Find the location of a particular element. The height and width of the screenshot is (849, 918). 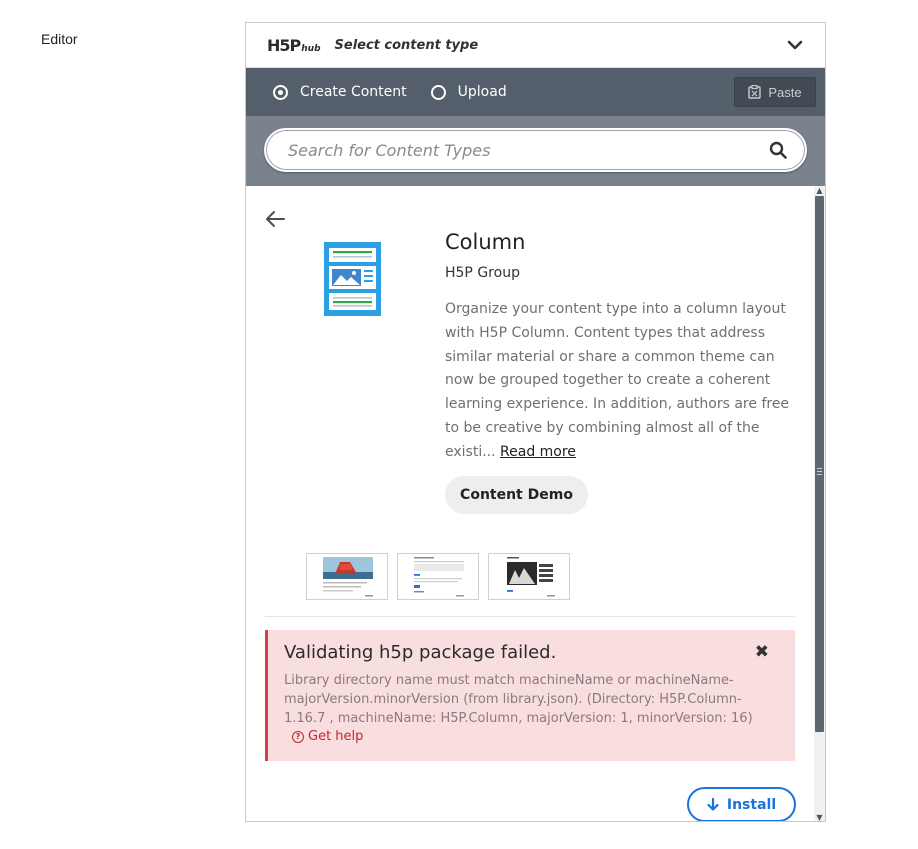

tab-upload-label: Upload is located at coordinates (482, 92).